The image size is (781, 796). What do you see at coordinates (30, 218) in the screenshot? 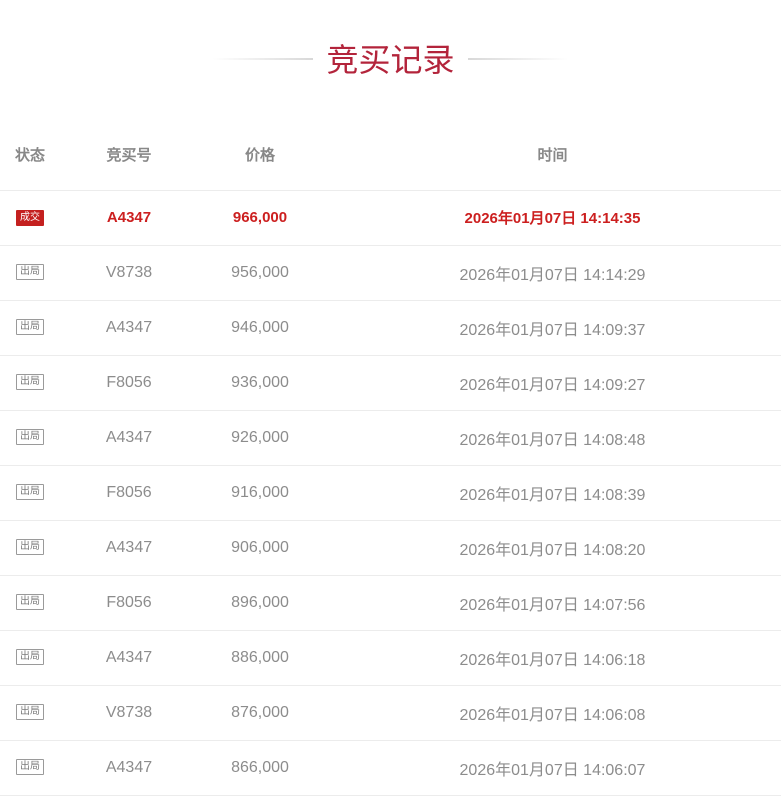
I see `status-badge: 成交` at bounding box center [30, 218].